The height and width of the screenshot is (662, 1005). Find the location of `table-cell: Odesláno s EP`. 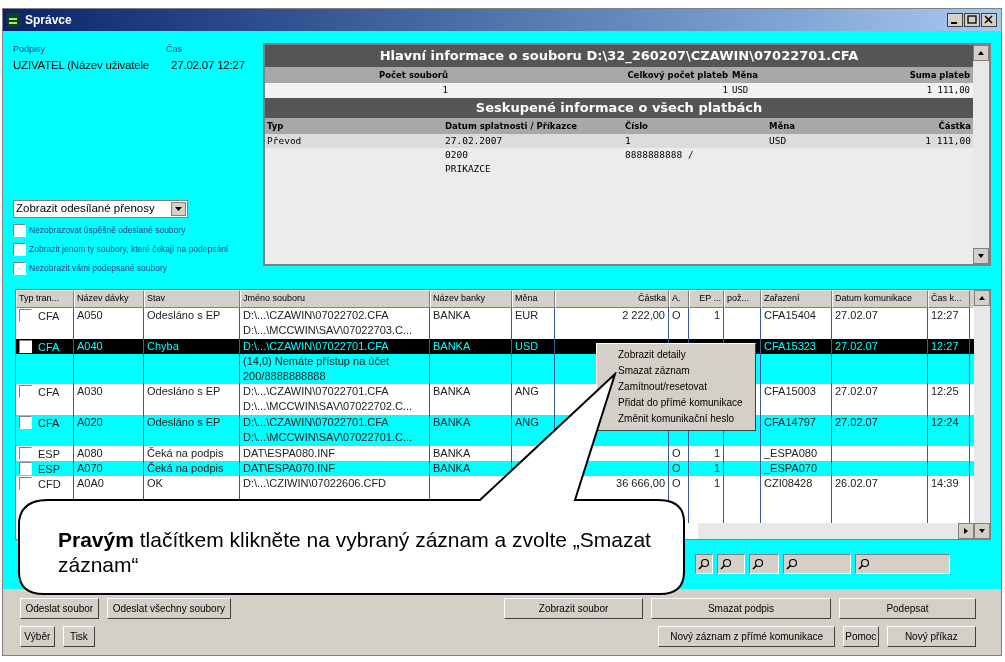

table-cell: Odesláno s EP is located at coordinates (184, 391).